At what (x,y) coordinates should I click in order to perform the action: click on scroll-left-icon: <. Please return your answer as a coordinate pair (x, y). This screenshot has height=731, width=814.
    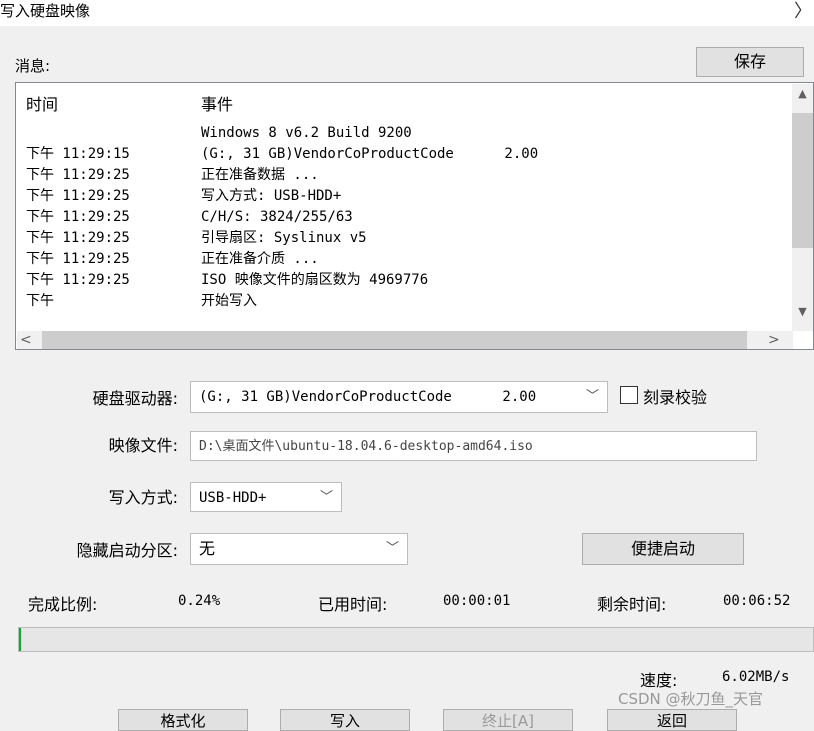
    Looking at the image, I should click on (26, 340).